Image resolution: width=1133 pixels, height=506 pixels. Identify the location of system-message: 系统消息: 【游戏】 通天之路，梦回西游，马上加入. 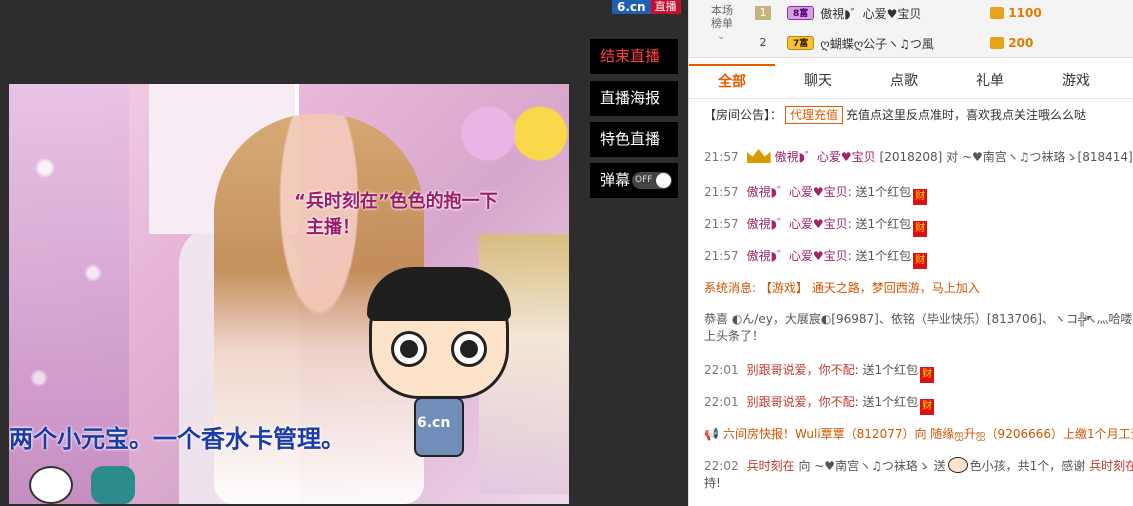
(918, 288).